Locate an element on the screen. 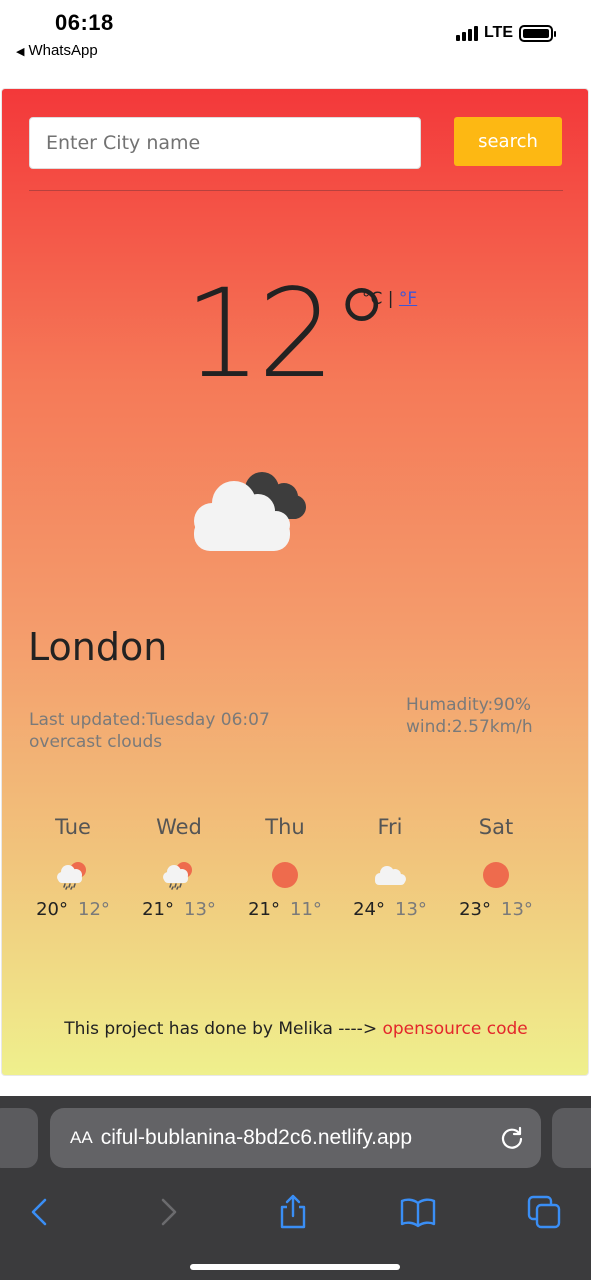 The image size is (591, 1280). previous-tab-preview is located at coordinates (19, 1138).